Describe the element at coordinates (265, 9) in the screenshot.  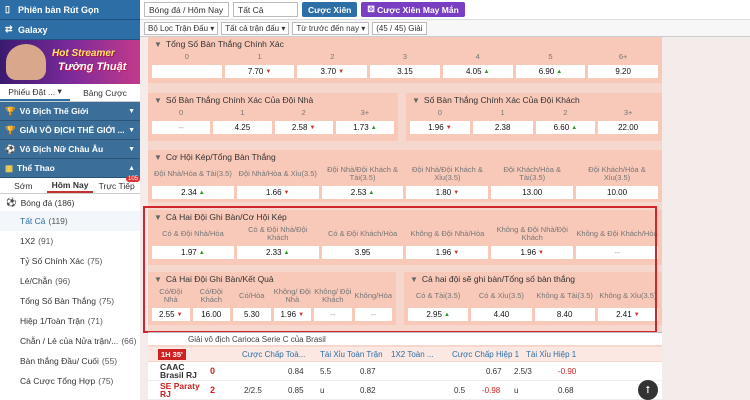
I see `all-select: Tất Cả` at that location.